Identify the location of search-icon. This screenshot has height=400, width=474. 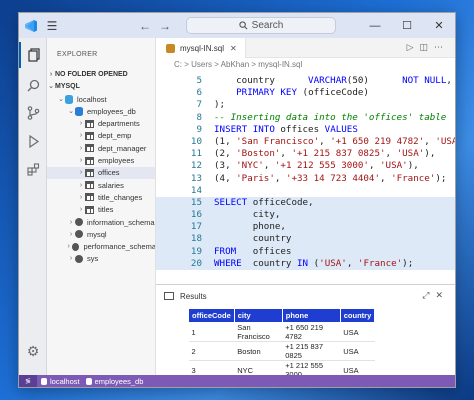
(33, 85).